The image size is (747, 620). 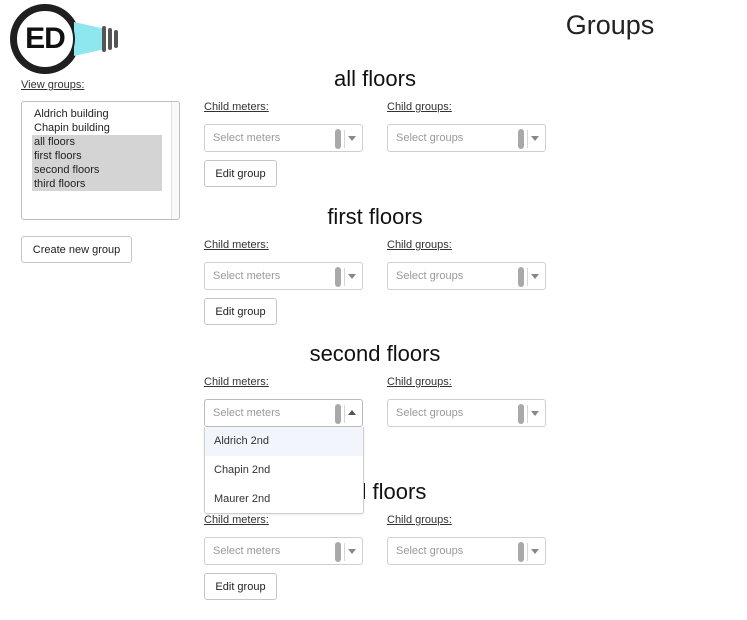 What do you see at coordinates (76, 249) in the screenshot?
I see `create-group-button: Create new group` at bounding box center [76, 249].